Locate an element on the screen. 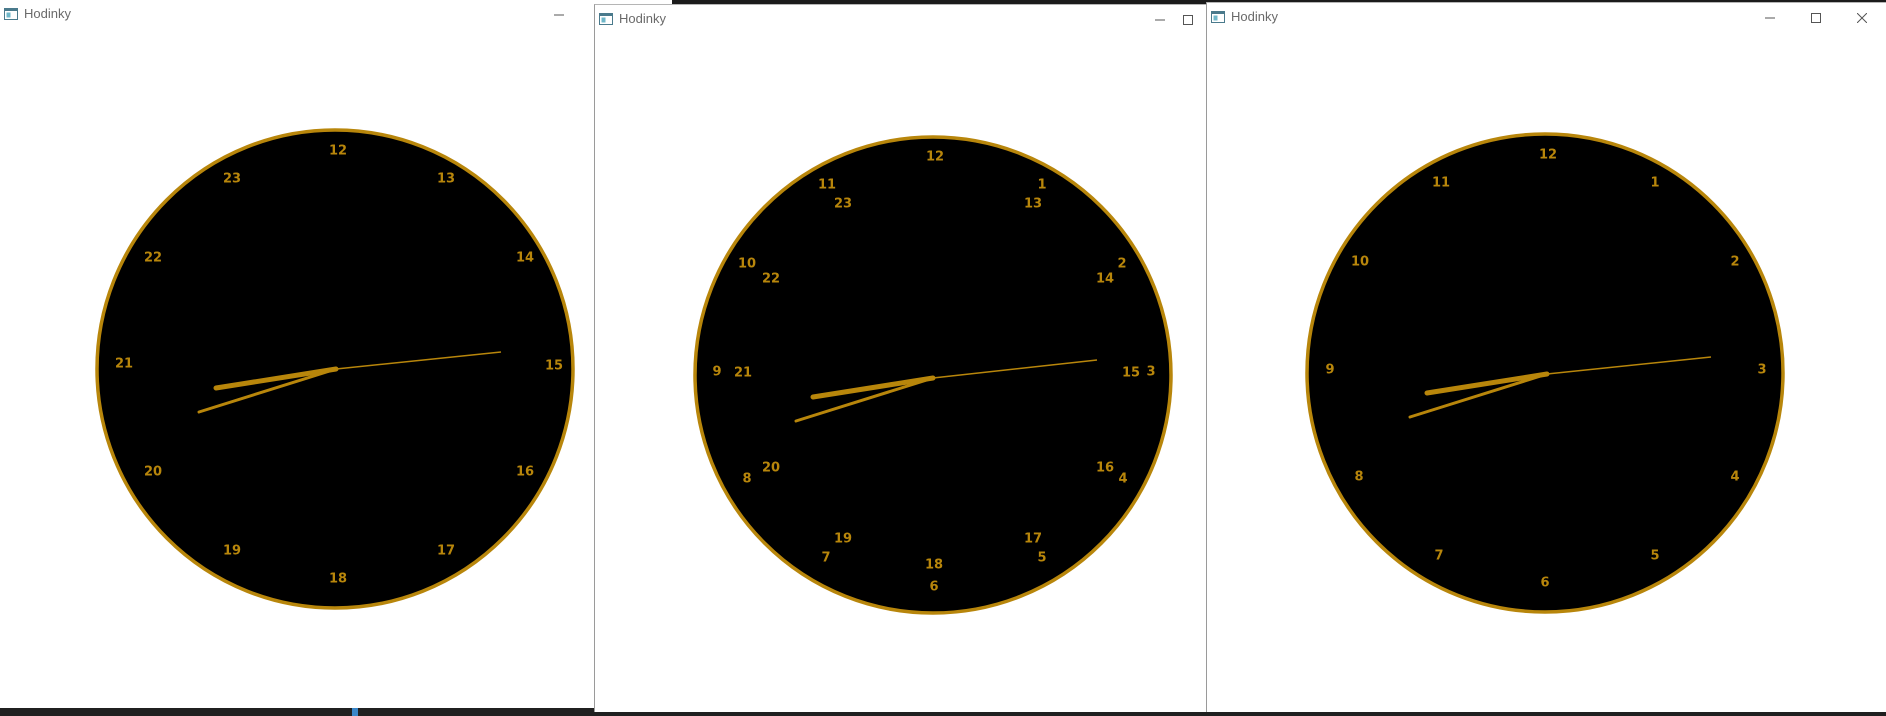  close-icon is located at coordinates (1862, 18).